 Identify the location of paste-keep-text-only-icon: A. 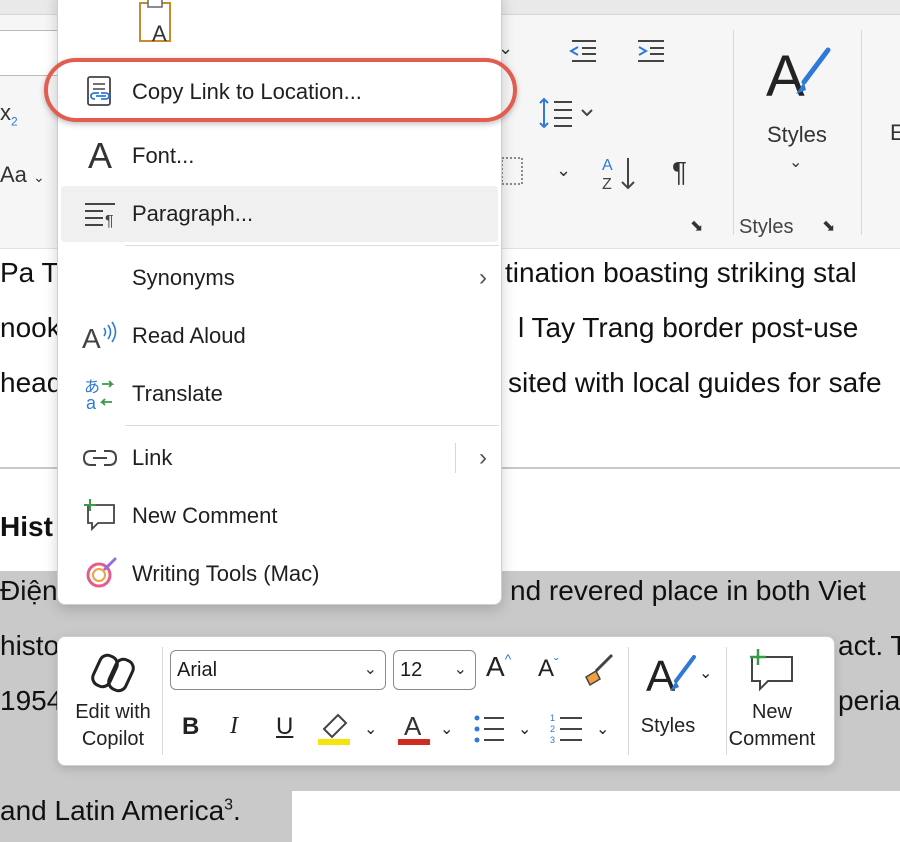
(158, 25).